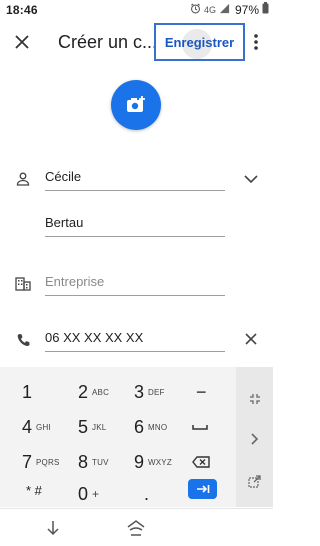 This screenshot has height=546, width=320. I want to click on battery-percent: 97%, so click(246, 9).